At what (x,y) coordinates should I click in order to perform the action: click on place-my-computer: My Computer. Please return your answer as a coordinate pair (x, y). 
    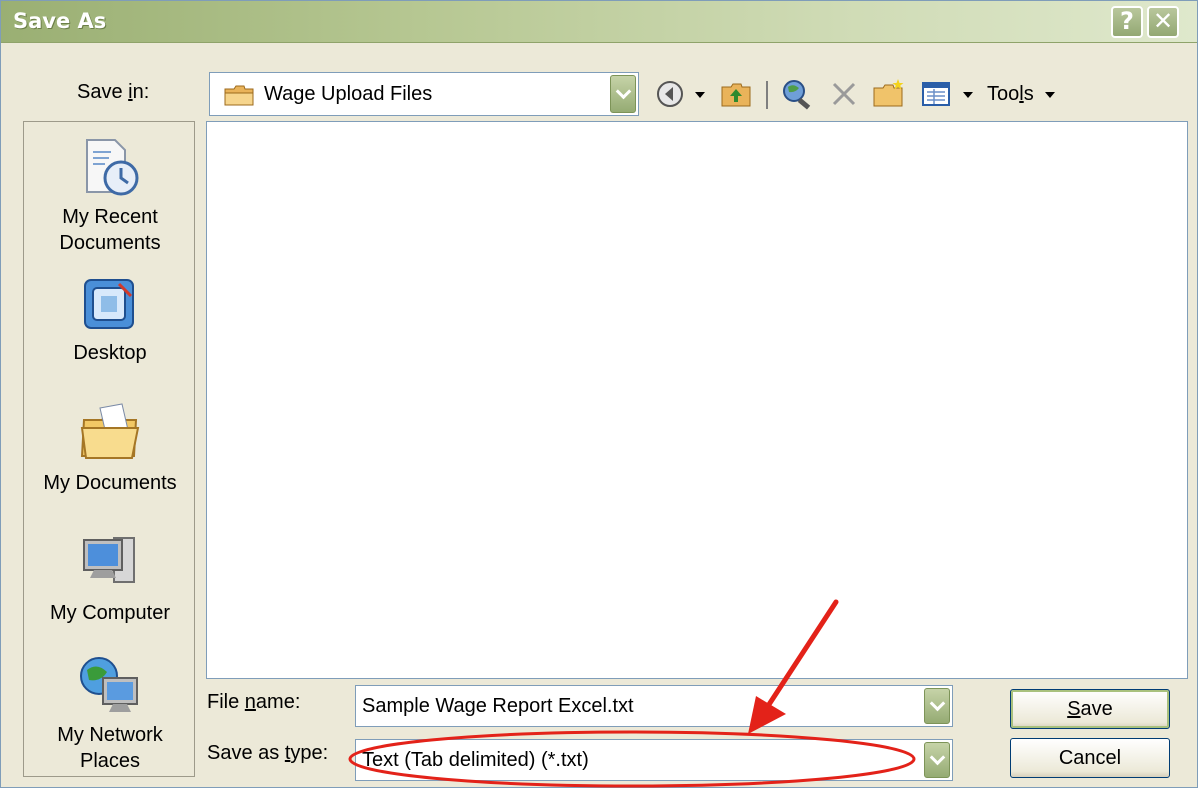
    Looking at the image, I should click on (110, 578).